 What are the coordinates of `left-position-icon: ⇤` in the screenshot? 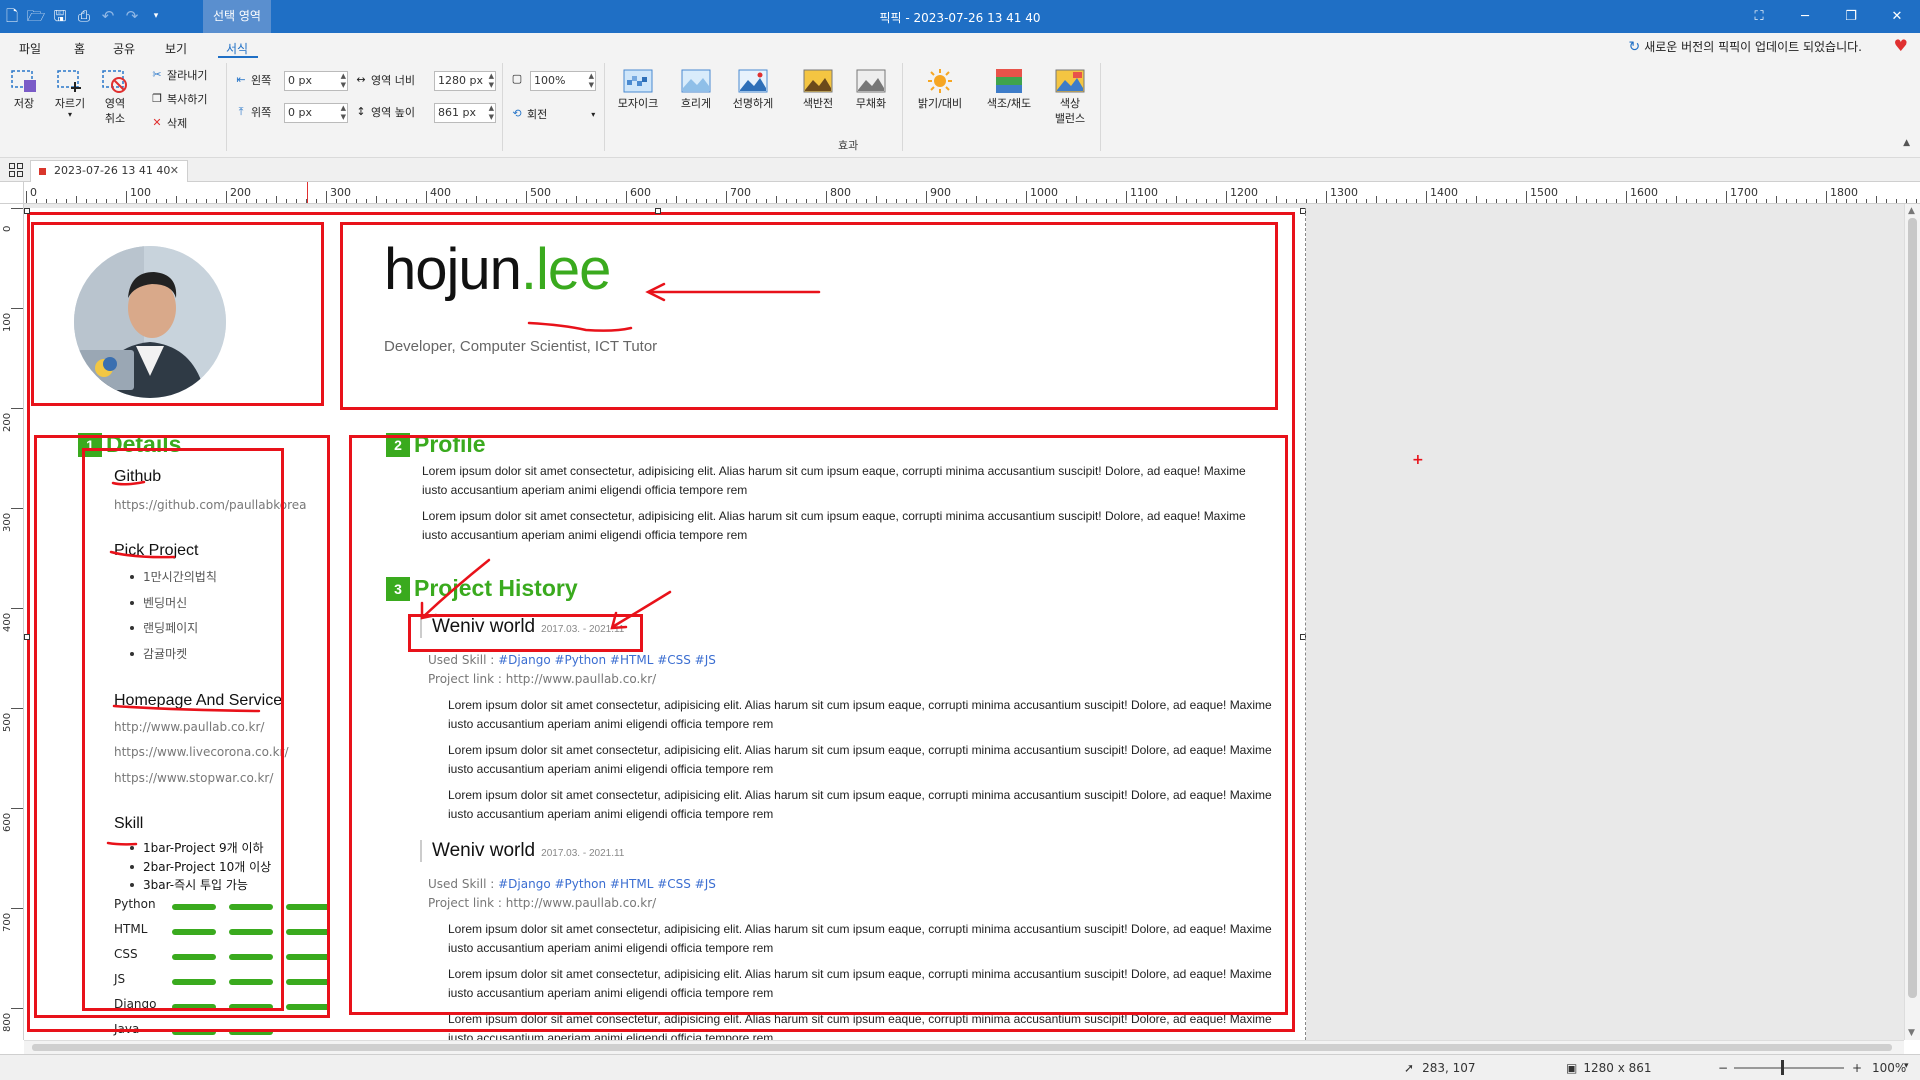 It's located at (241, 79).